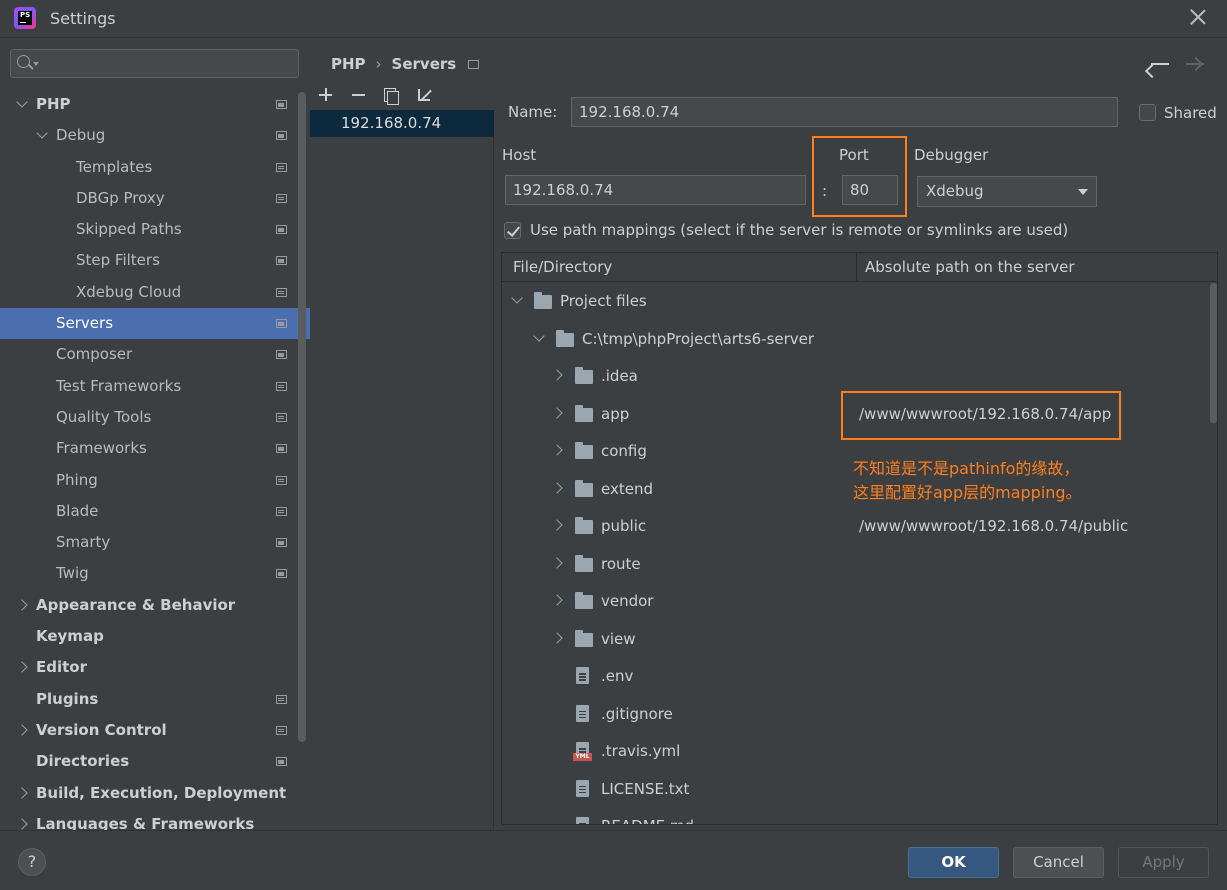  What do you see at coordinates (155, 636) in the screenshot?
I see `sidebar-item-keymap: Keymap` at bounding box center [155, 636].